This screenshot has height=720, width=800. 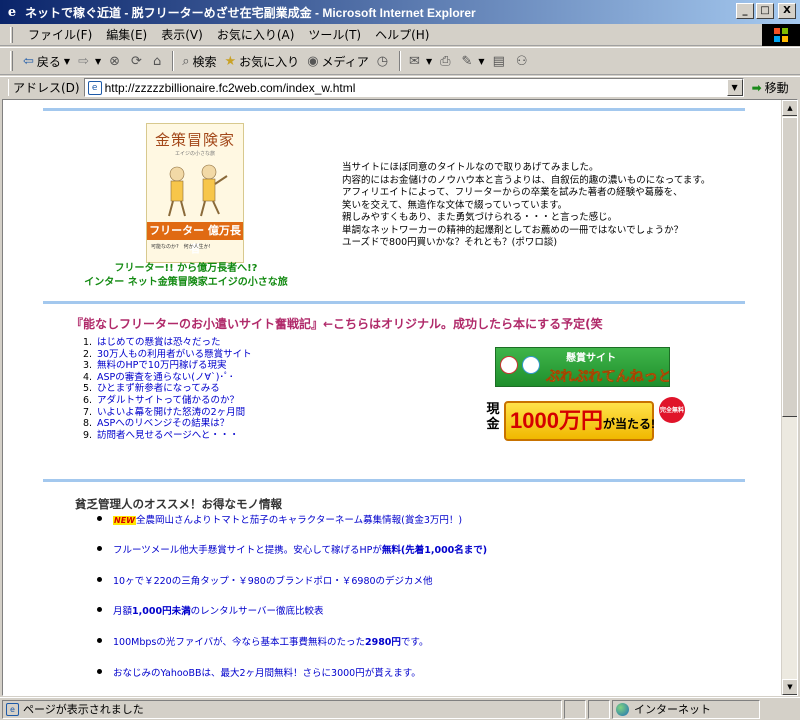 I want to click on vertical-scrollbar: ▲ ▼, so click(x=789, y=397).